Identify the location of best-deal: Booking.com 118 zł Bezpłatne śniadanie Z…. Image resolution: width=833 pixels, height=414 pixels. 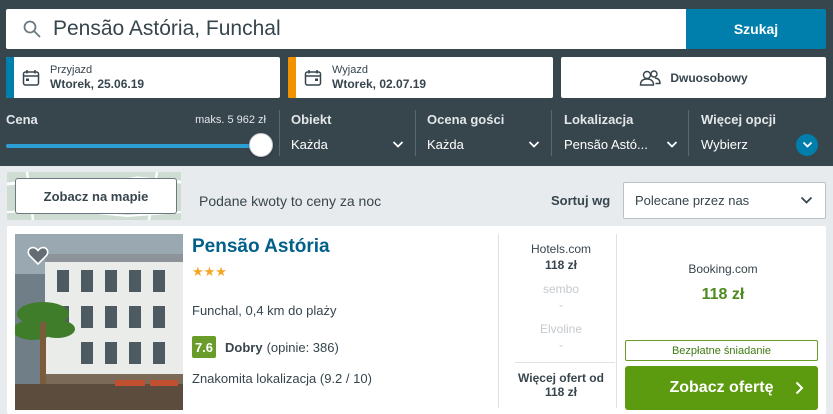
(723, 322).